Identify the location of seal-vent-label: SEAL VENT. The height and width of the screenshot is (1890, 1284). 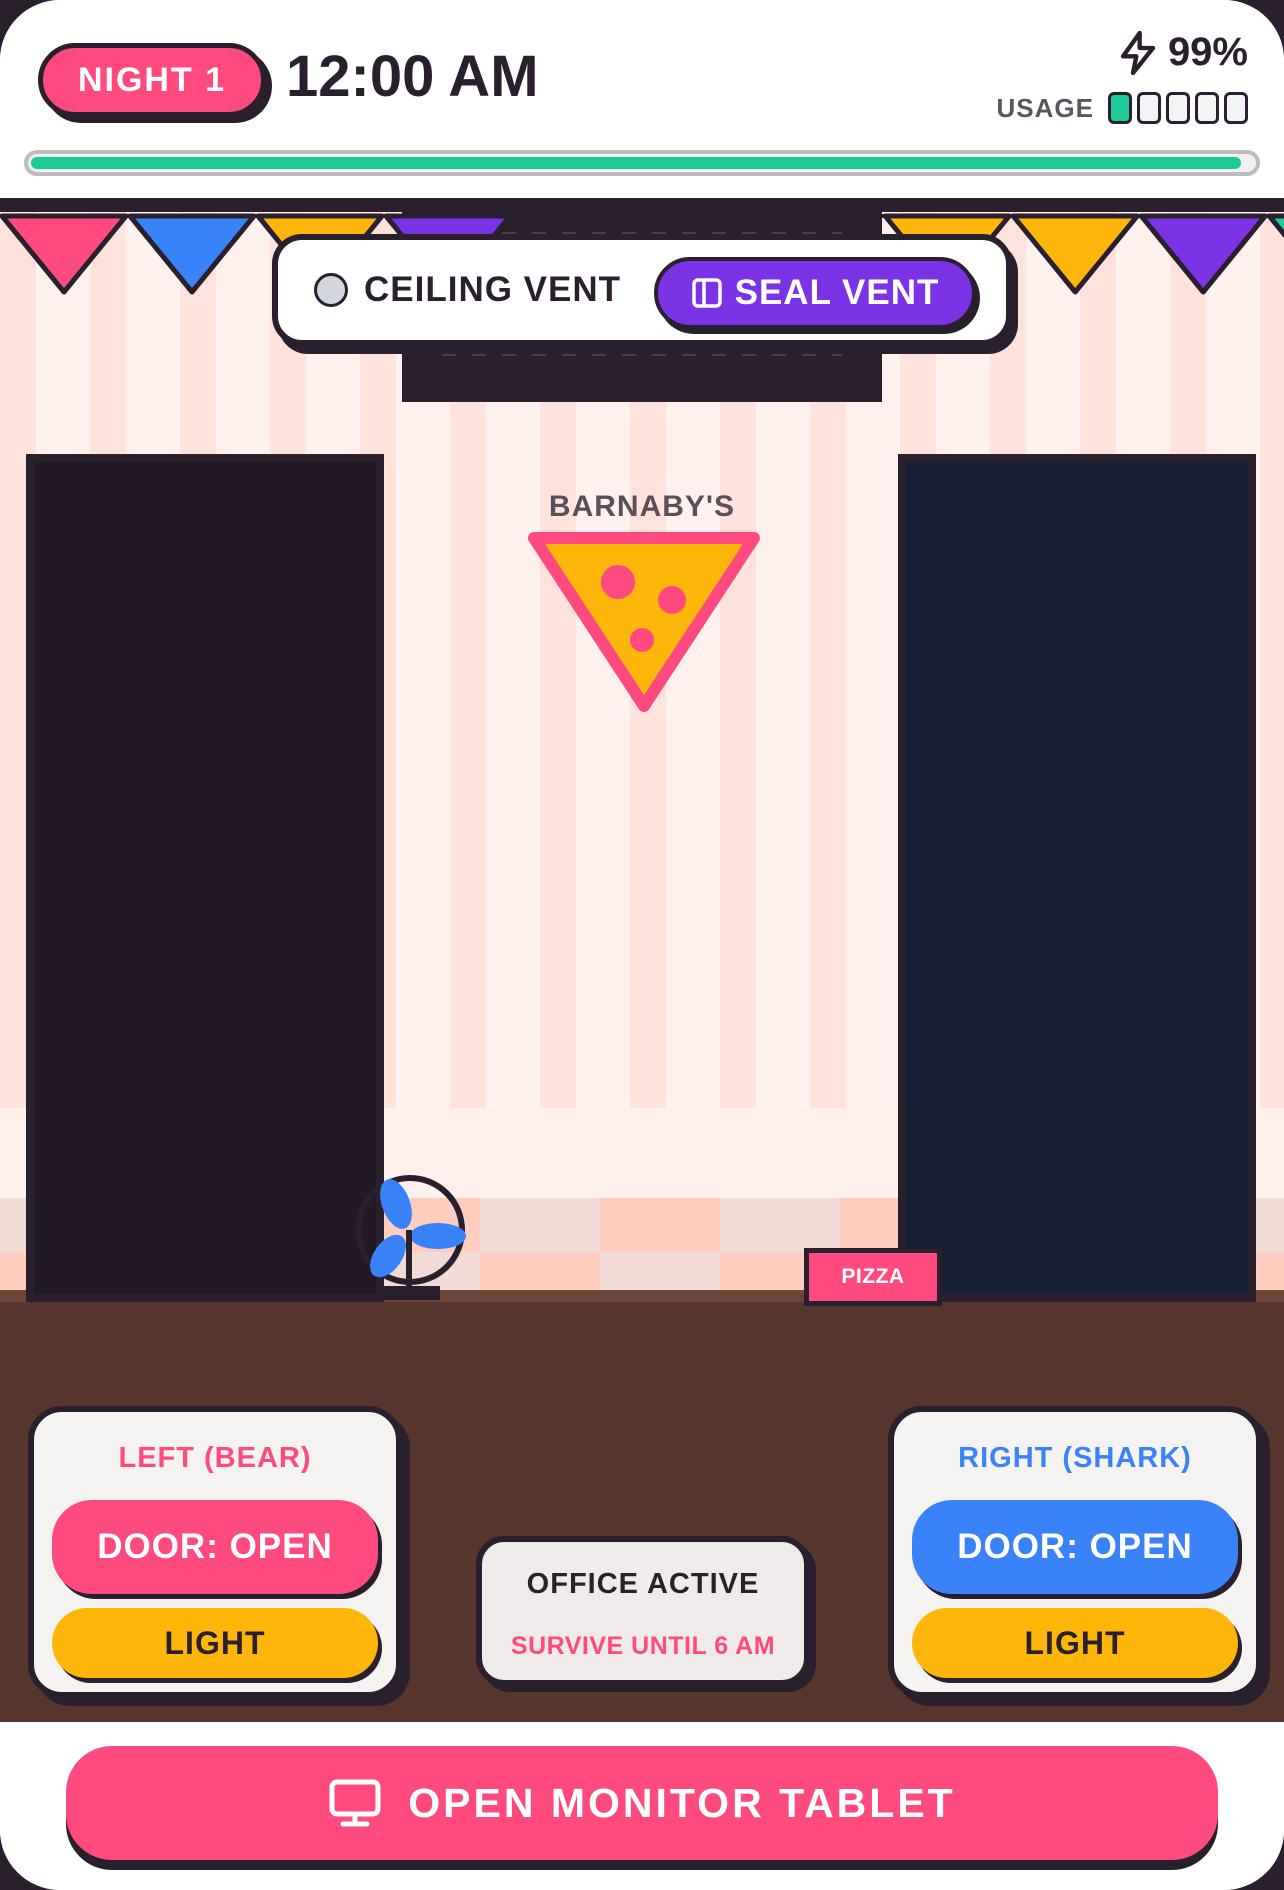
(837, 292).